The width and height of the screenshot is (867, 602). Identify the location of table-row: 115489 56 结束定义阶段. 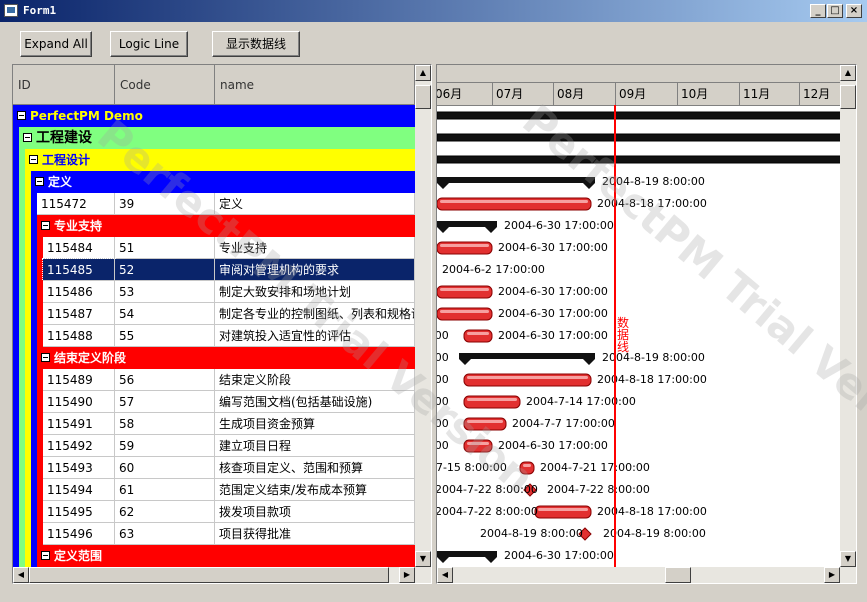
(214, 380).